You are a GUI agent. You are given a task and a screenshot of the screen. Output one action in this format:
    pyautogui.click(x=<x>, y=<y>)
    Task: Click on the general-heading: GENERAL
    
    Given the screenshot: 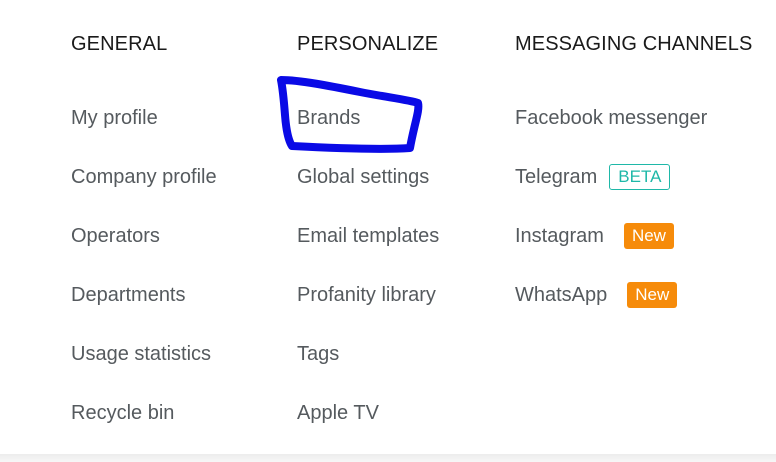 What is the action you would take?
    pyautogui.click(x=119, y=44)
    